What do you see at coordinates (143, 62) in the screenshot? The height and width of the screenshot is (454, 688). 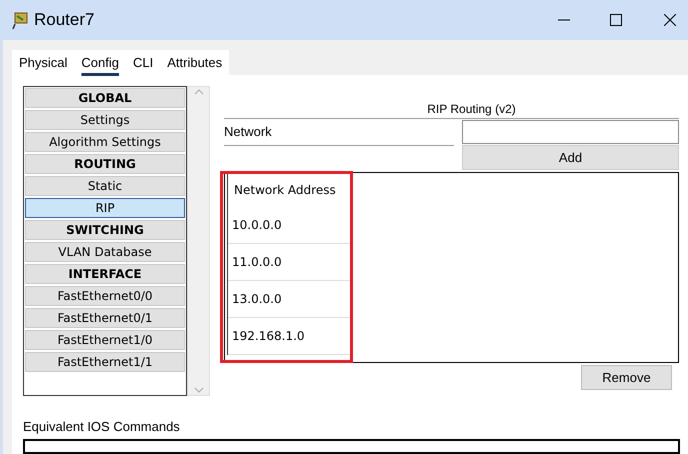 I see `tab: CLI` at bounding box center [143, 62].